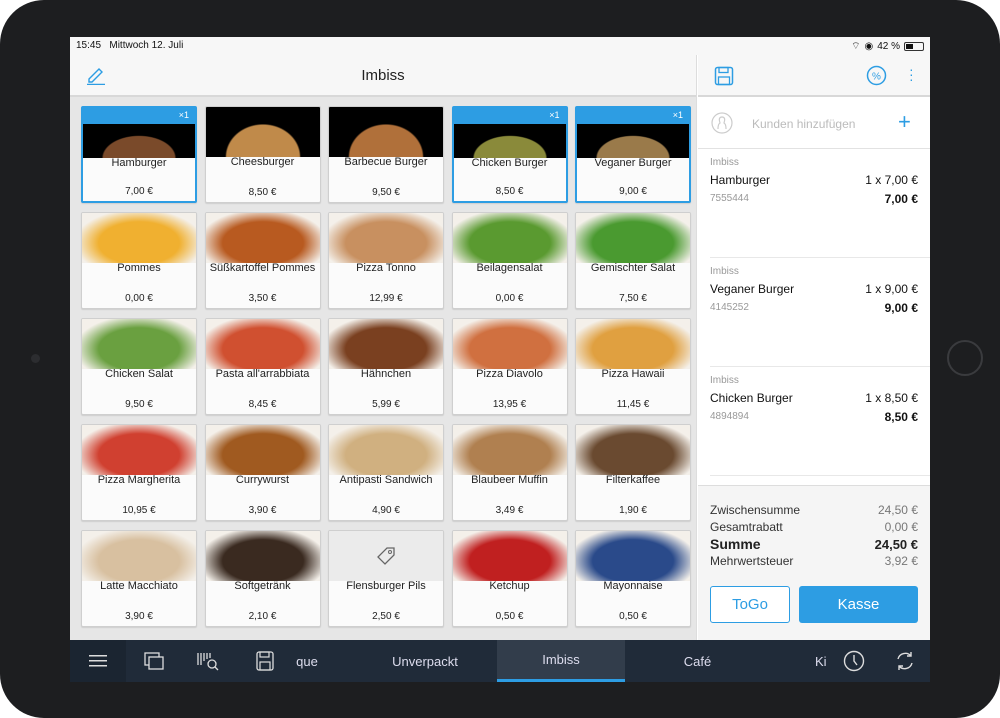 This screenshot has width=1000, height=718. What do you see at coordinates (262, 374) in the screenshot?
I see `product-name: Pasta all'arrabbiata` at bounding box center [262, 374].